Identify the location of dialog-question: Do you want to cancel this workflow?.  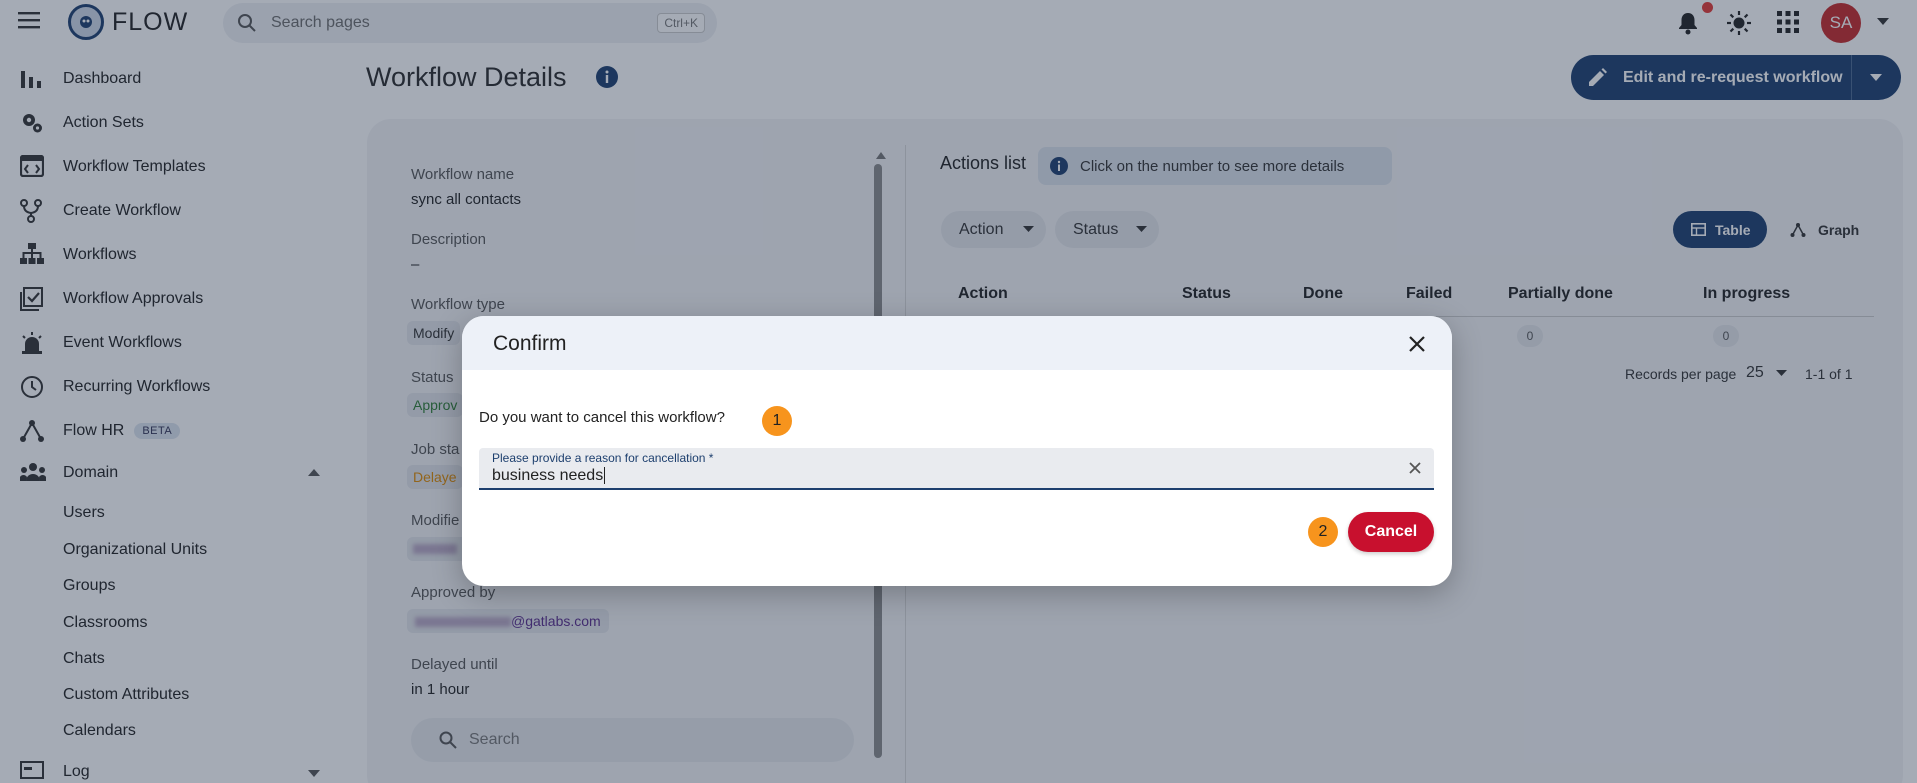
(602, 417).